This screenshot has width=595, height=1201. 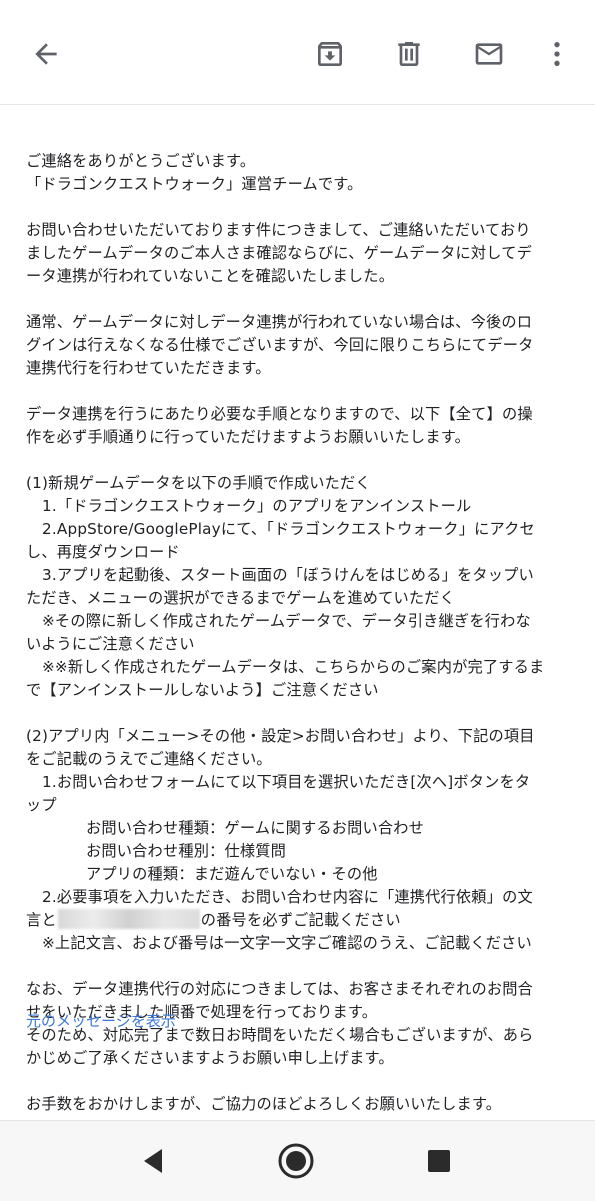 I want to click on archive-icon, so click(x=330, y=54).